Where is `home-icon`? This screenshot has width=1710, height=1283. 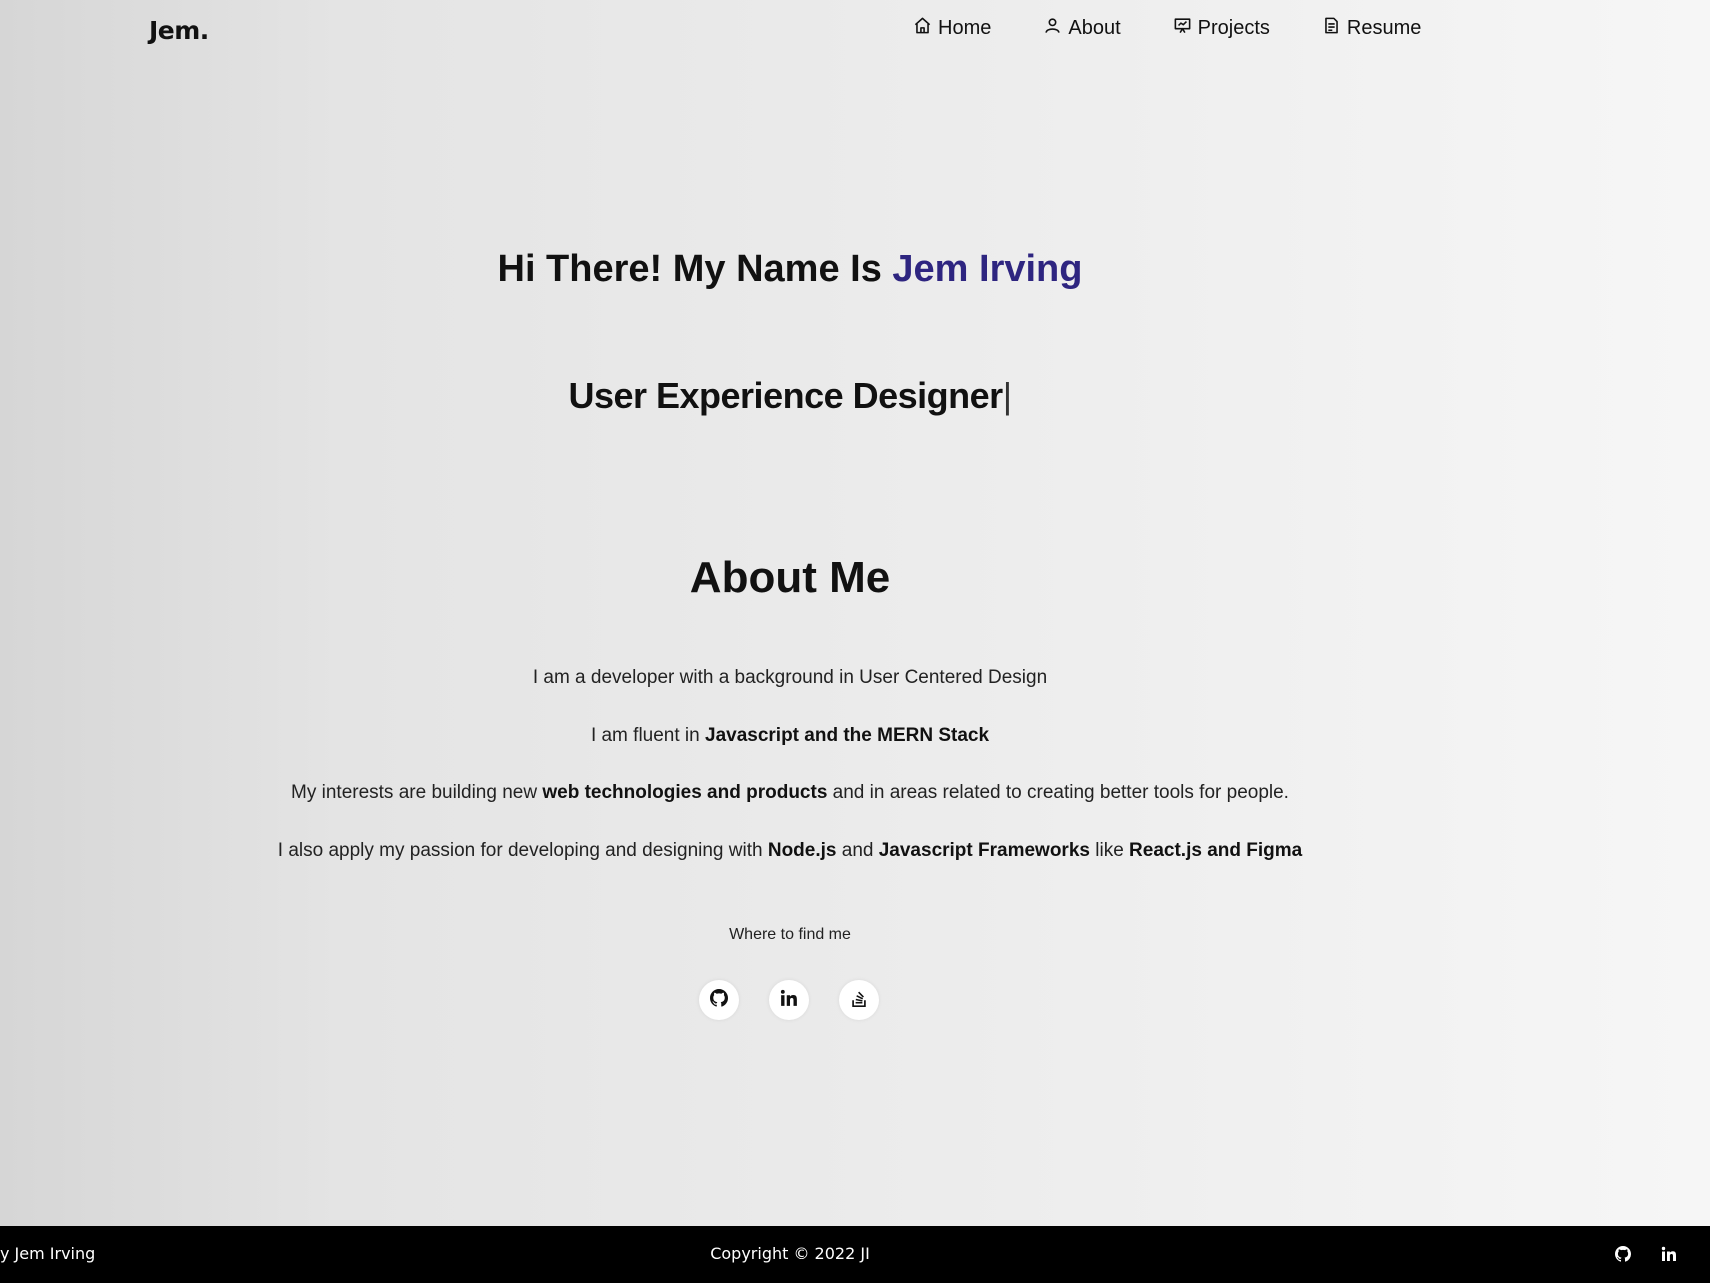
home-icon is located at coordinates (922, 28).